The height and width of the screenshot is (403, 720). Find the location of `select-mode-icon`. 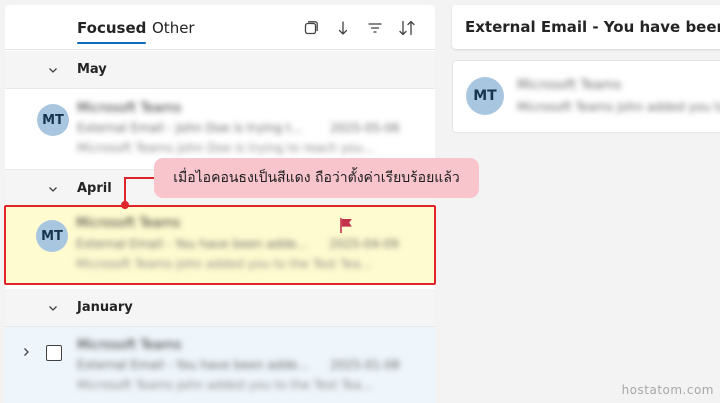

select-mode-icon is located at coordinates (311, 28).